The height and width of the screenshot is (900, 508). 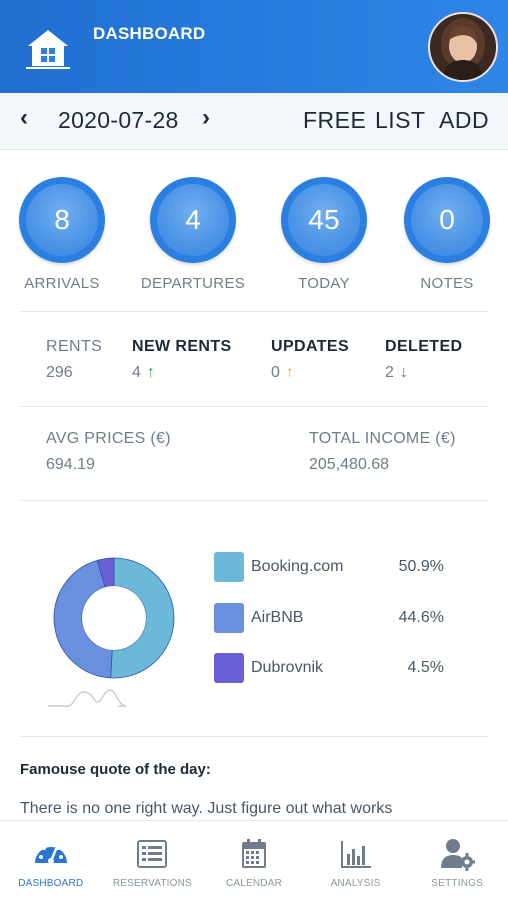 What do you see at coordinates (51, 883) in the screenshot?
I see `nav-label: DASHBOARD` at bounding box center [51, 883].